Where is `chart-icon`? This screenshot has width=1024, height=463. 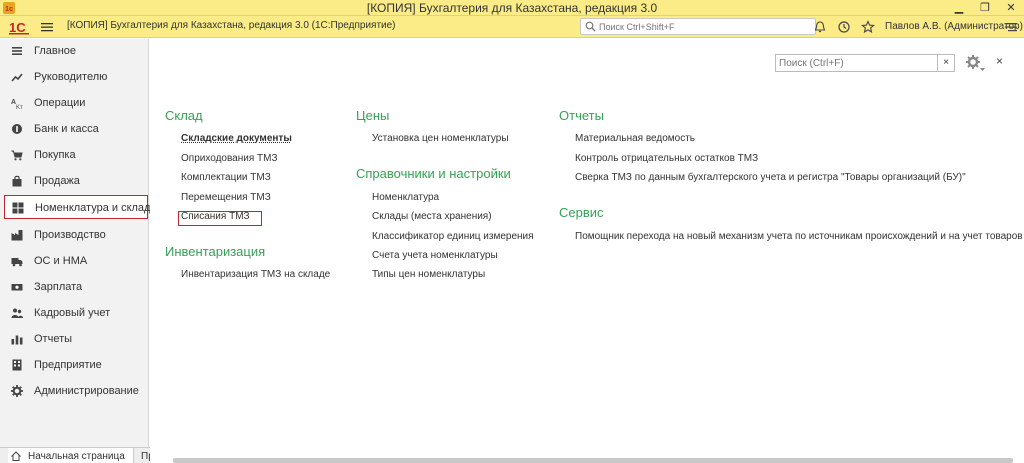 chart-icon is located at coordinates (17, 340).